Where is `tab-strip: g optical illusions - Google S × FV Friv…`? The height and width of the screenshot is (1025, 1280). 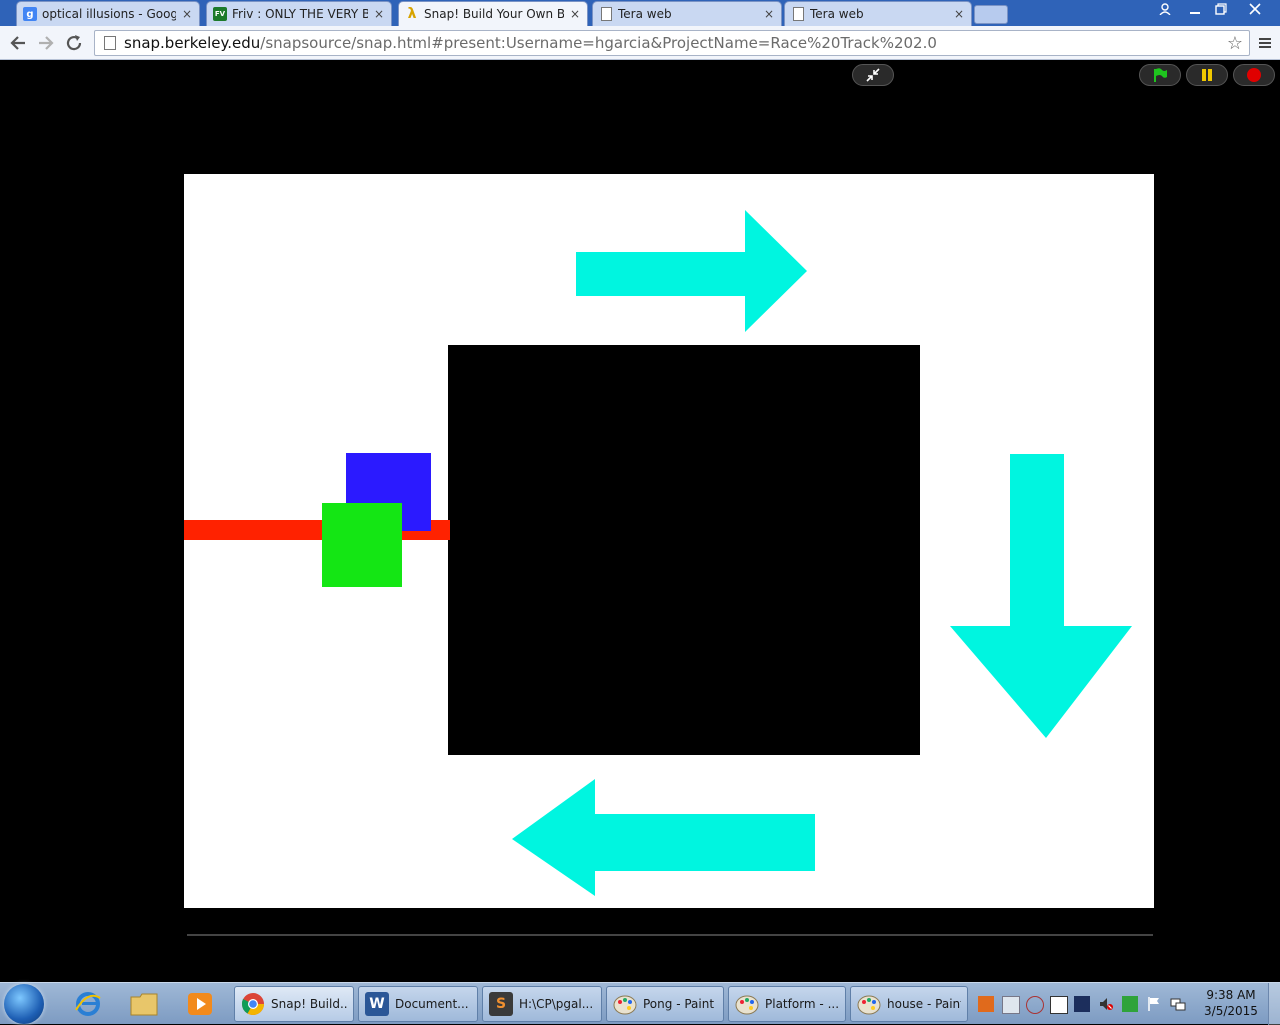
tab-strip: g optical illusions - Google S × FV Friv… is located at coordinates (640, 13).